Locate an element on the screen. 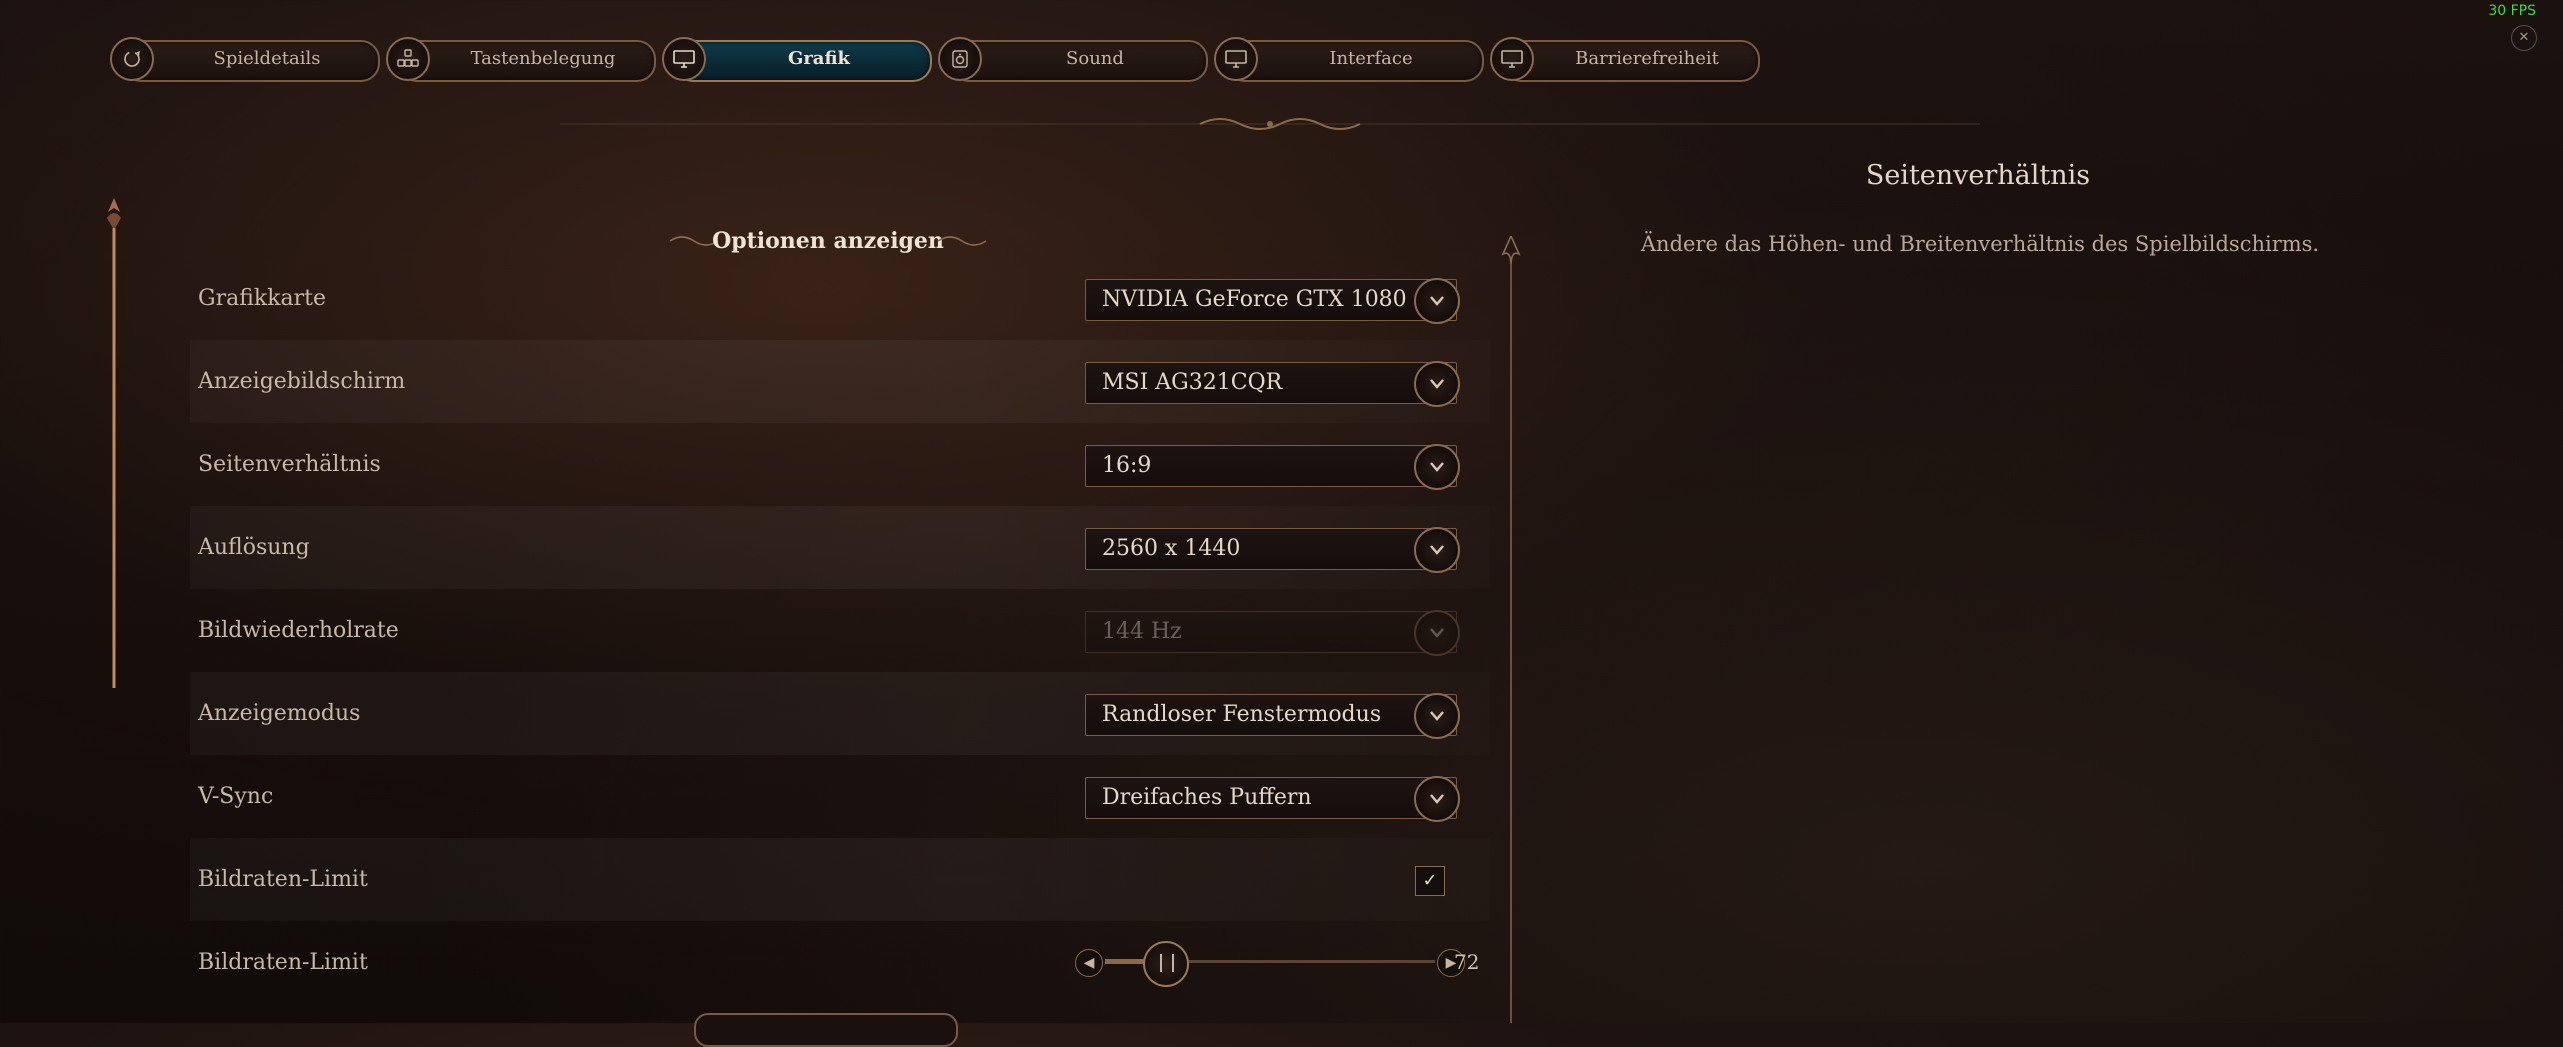 The image size is (2563, 1047). refresh-circle-icon is located at coordinates (132, 59).